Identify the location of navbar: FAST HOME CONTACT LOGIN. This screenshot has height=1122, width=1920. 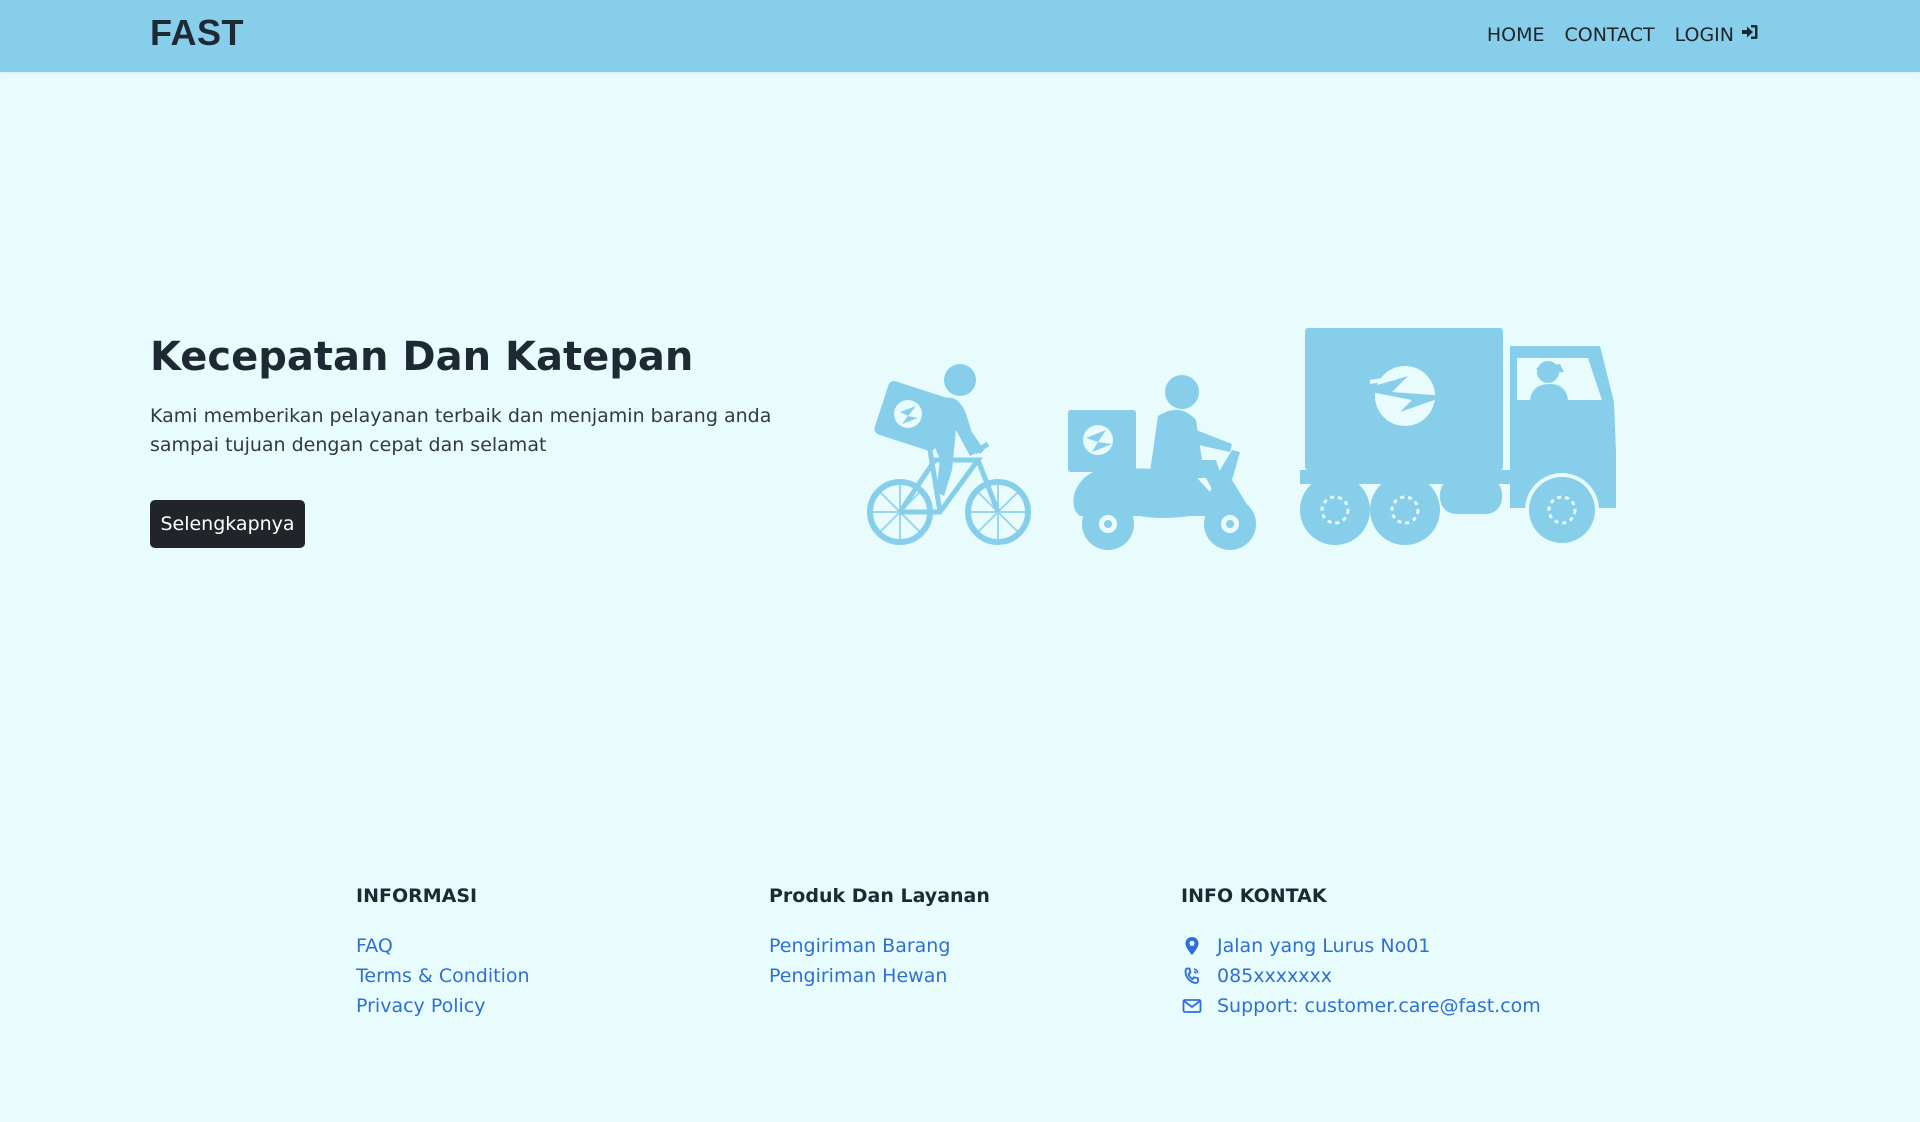
(960, 36).